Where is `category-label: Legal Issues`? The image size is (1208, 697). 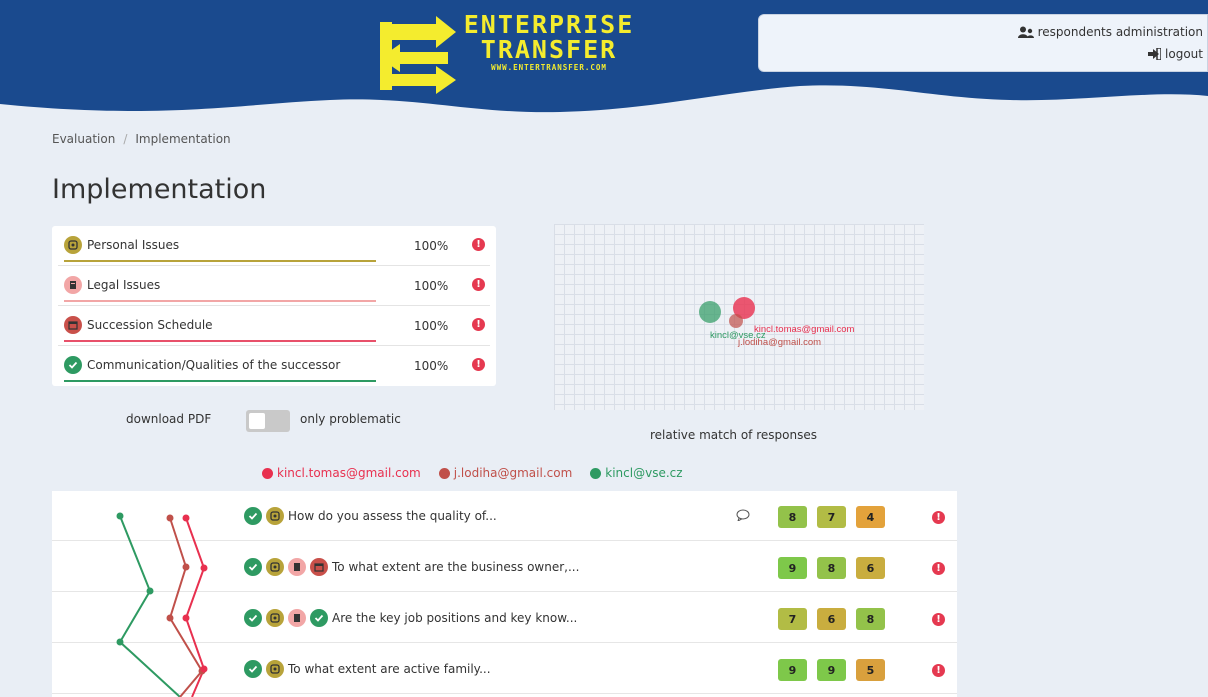 category-label: Legal Issues is located at coordinates (124, 285).